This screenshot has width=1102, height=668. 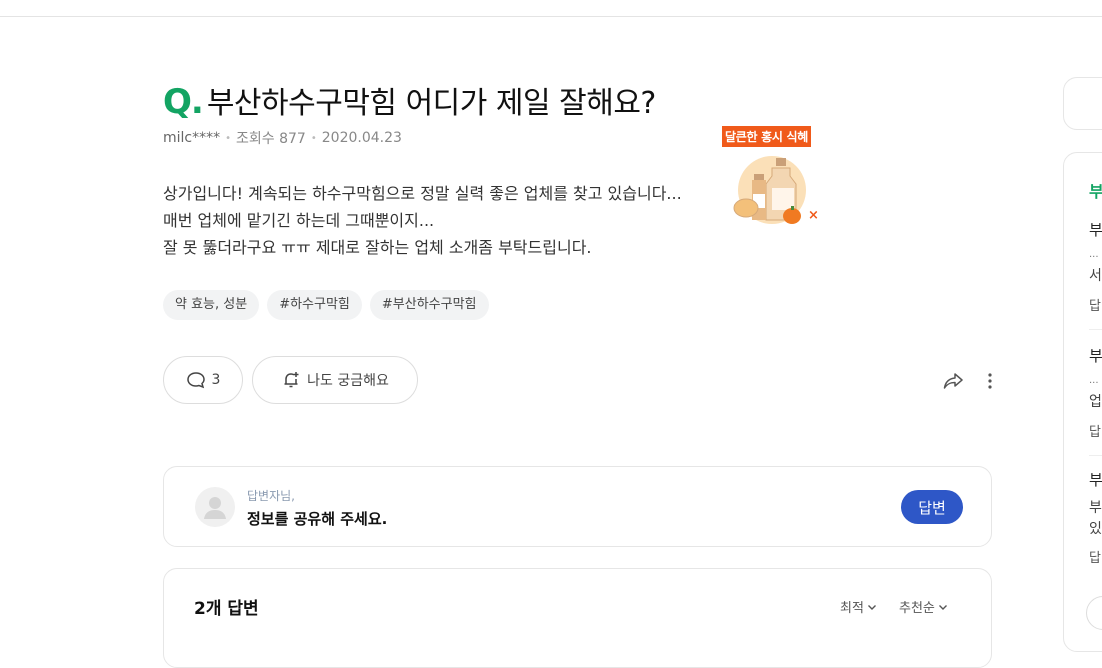 What do you see at coordinates (852, 608) in the screenshot?
I see `sort-latest-label: 최적` at bounding box center [852, 608].